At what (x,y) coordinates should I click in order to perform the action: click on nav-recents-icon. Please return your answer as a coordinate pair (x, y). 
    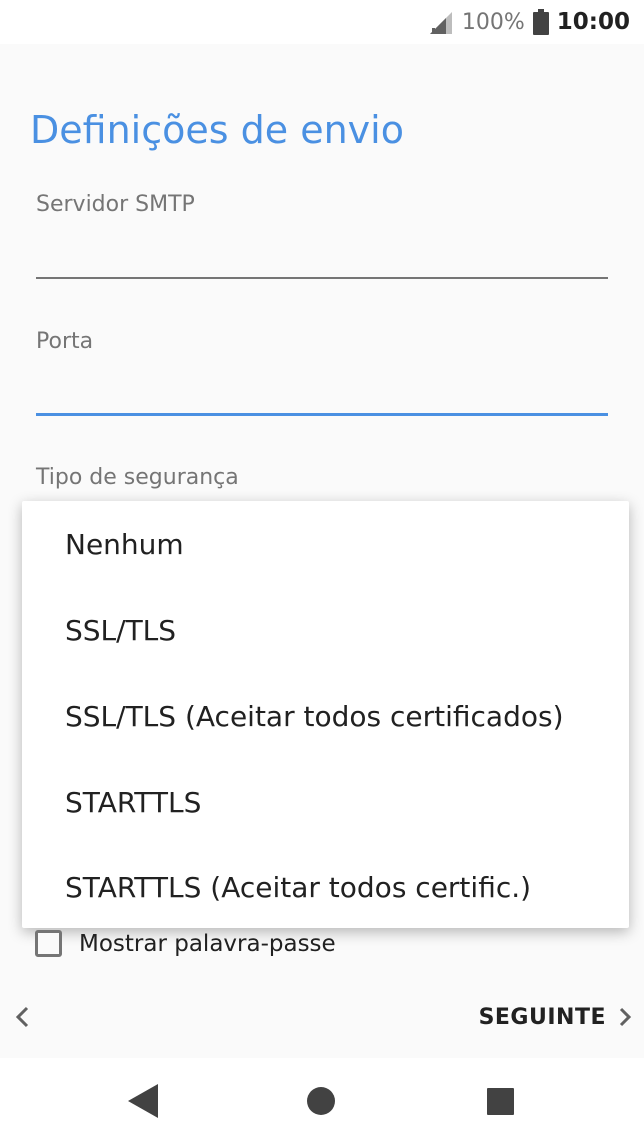
    Looking at the image, I should click on (500, 1101).